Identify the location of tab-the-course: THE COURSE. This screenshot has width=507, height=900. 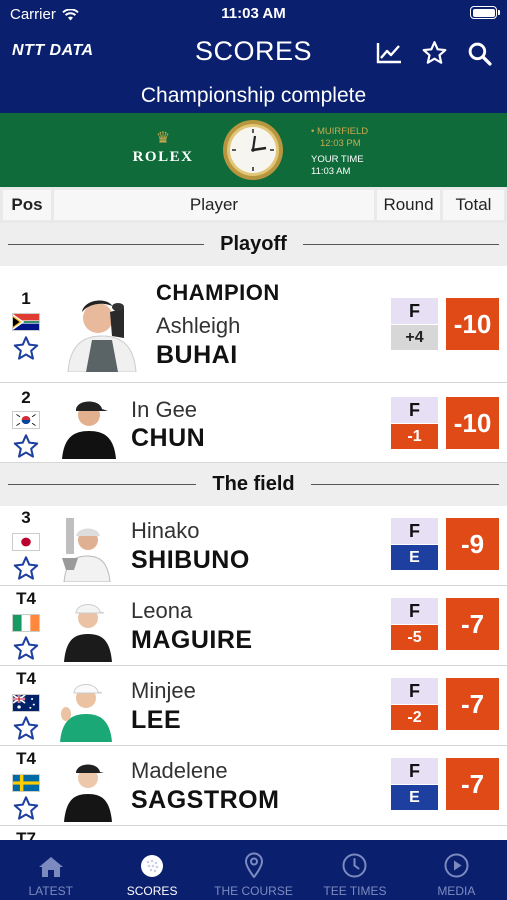
(253, 870).